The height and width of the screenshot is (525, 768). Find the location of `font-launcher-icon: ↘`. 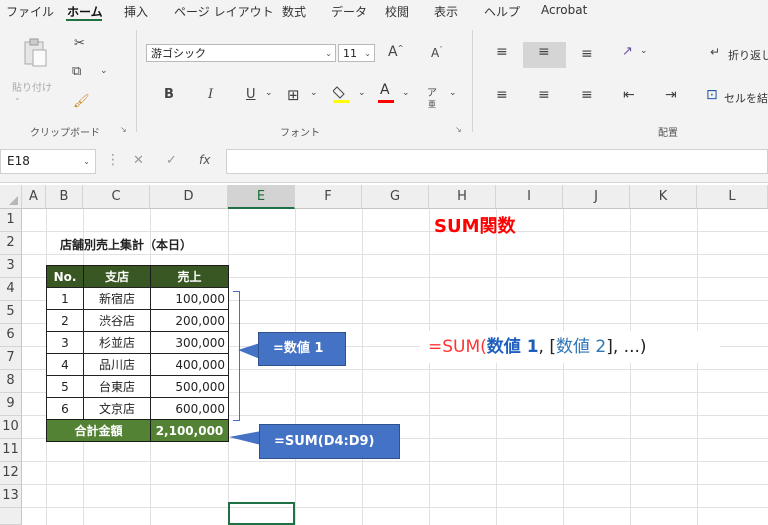

font-launcher-icon: ↘ is located at coordinates (458, 129).